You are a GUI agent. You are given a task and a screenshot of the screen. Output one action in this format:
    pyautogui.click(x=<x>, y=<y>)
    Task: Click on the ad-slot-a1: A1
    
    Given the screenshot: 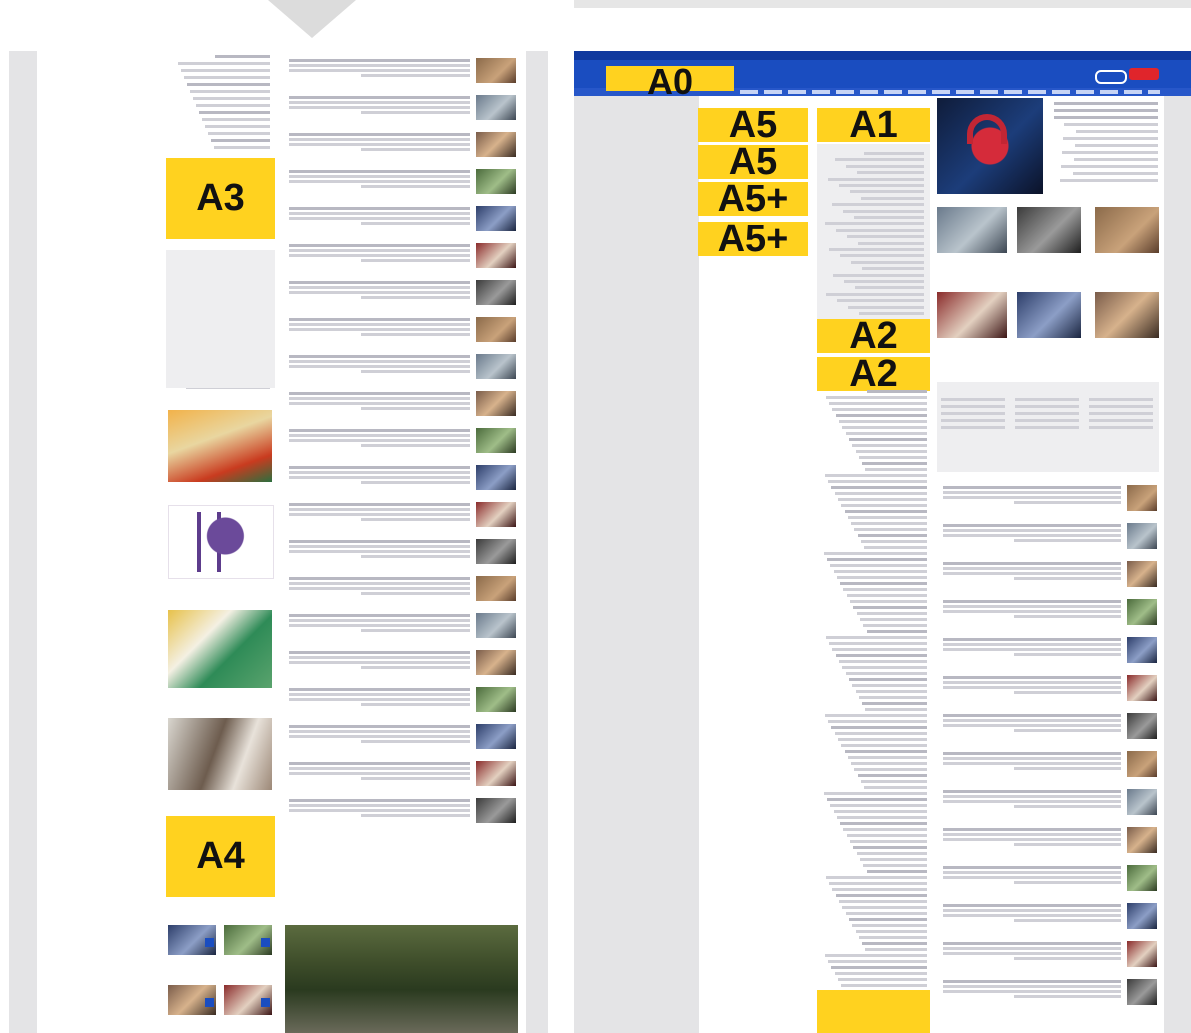 What is the action you would take?
    pyautogui.click(x=873, y=125)
    